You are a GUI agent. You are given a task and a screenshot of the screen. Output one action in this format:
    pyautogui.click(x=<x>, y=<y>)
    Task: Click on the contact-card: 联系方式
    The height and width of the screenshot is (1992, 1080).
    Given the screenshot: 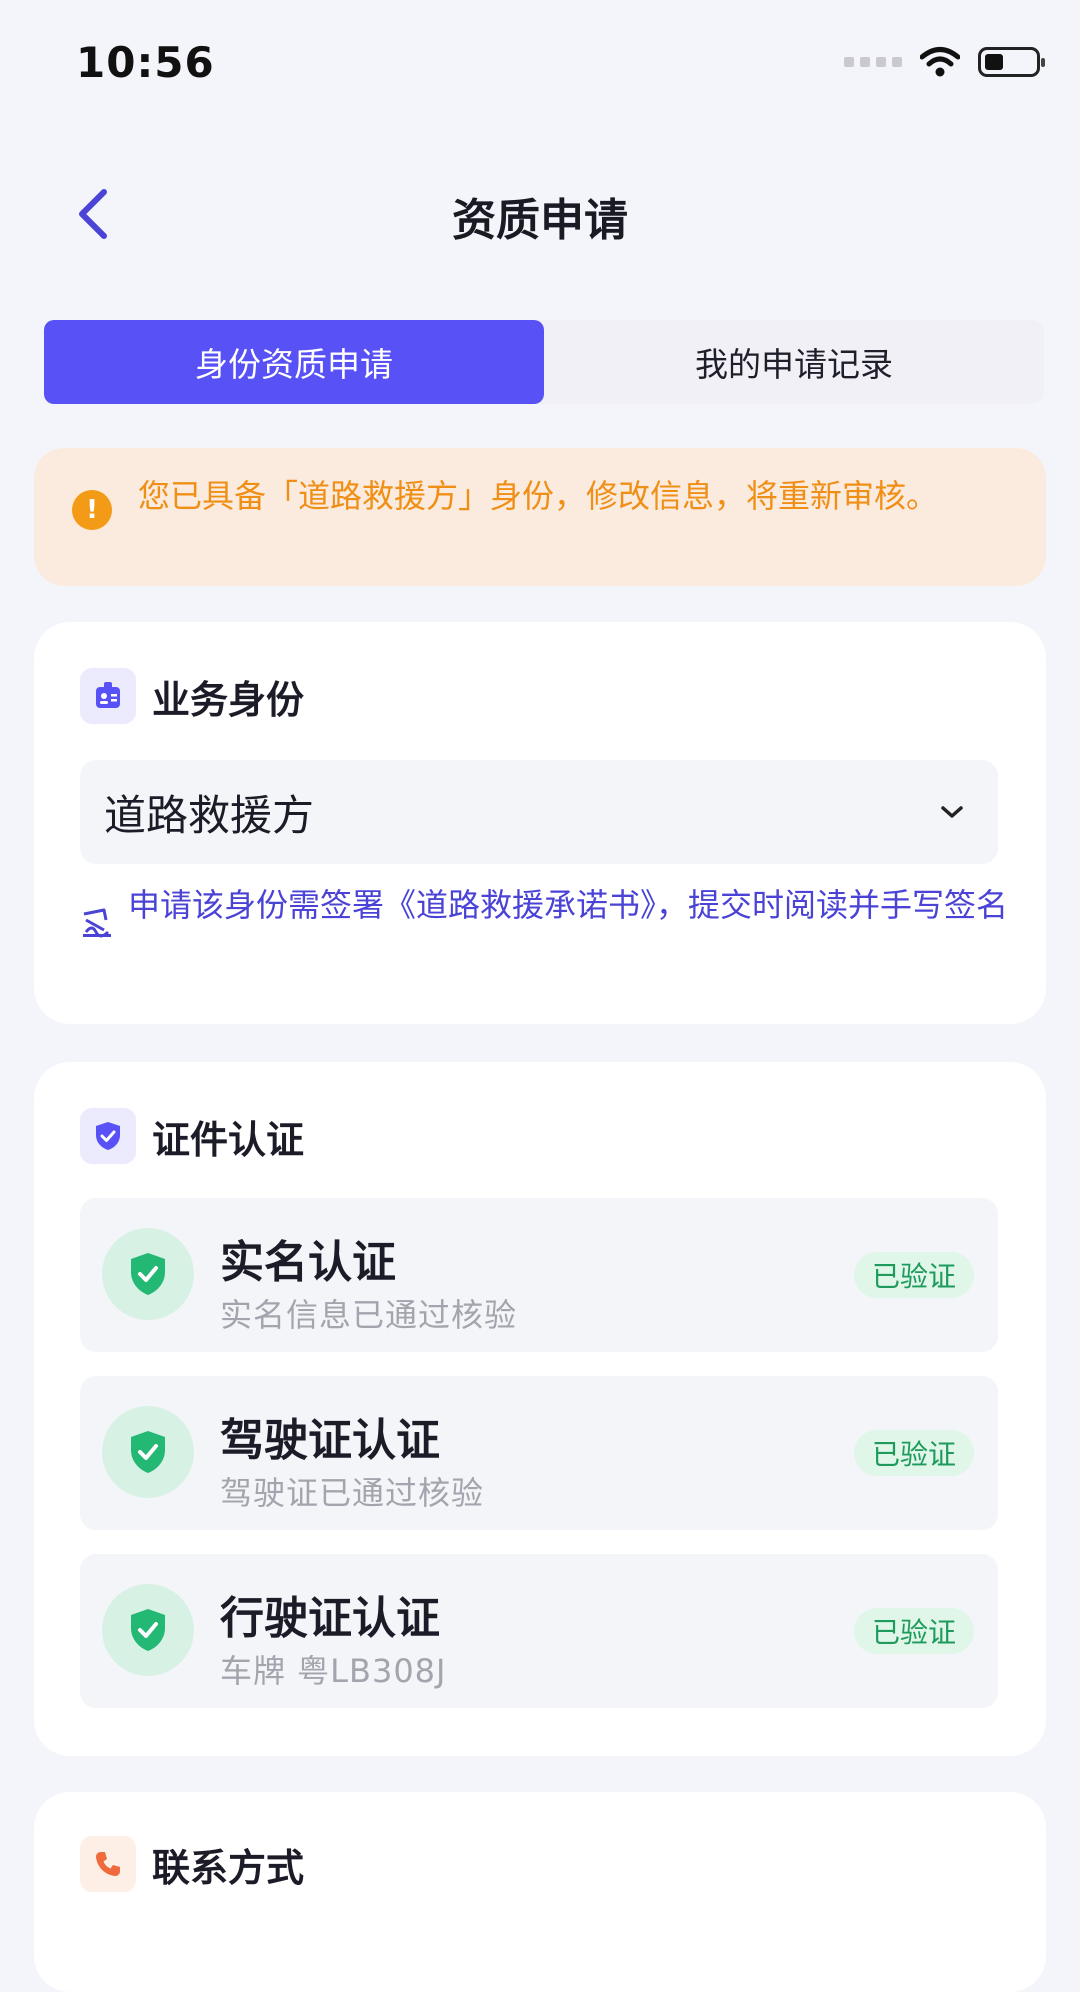 What is the action you would take?
    pyautogui.click(x=540, y=1892)
    